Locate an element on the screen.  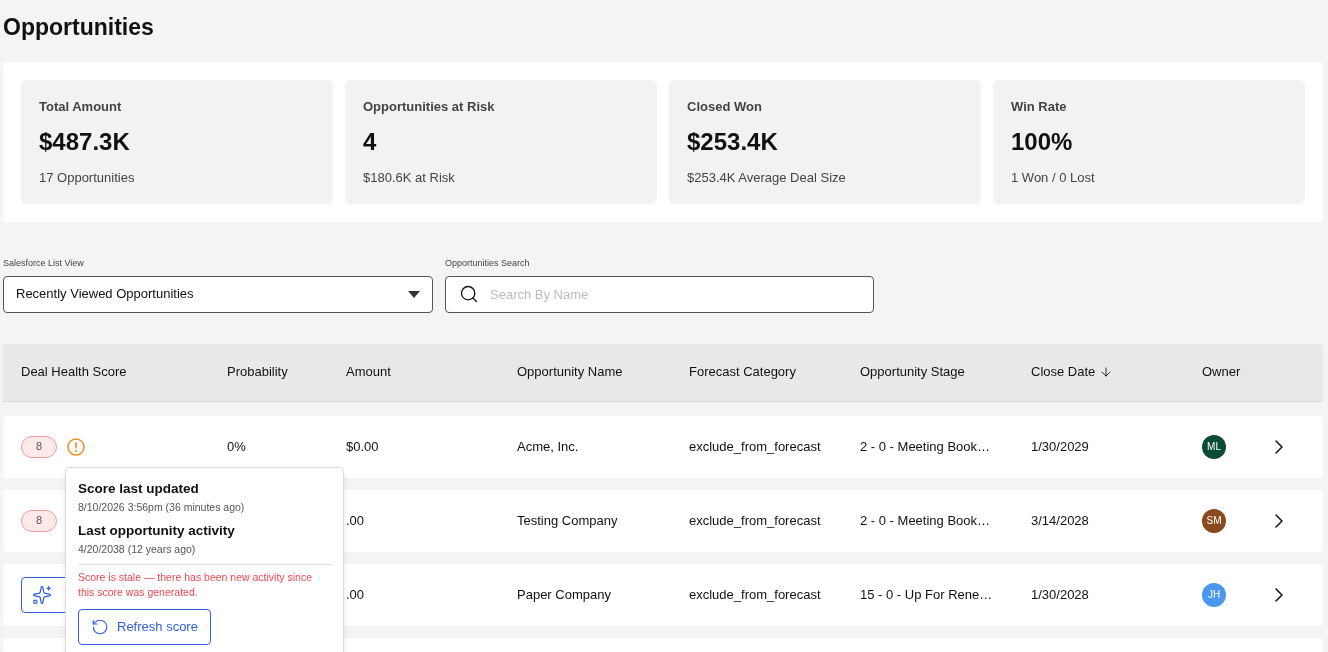
search-icon is located at coordinates (469, 293).